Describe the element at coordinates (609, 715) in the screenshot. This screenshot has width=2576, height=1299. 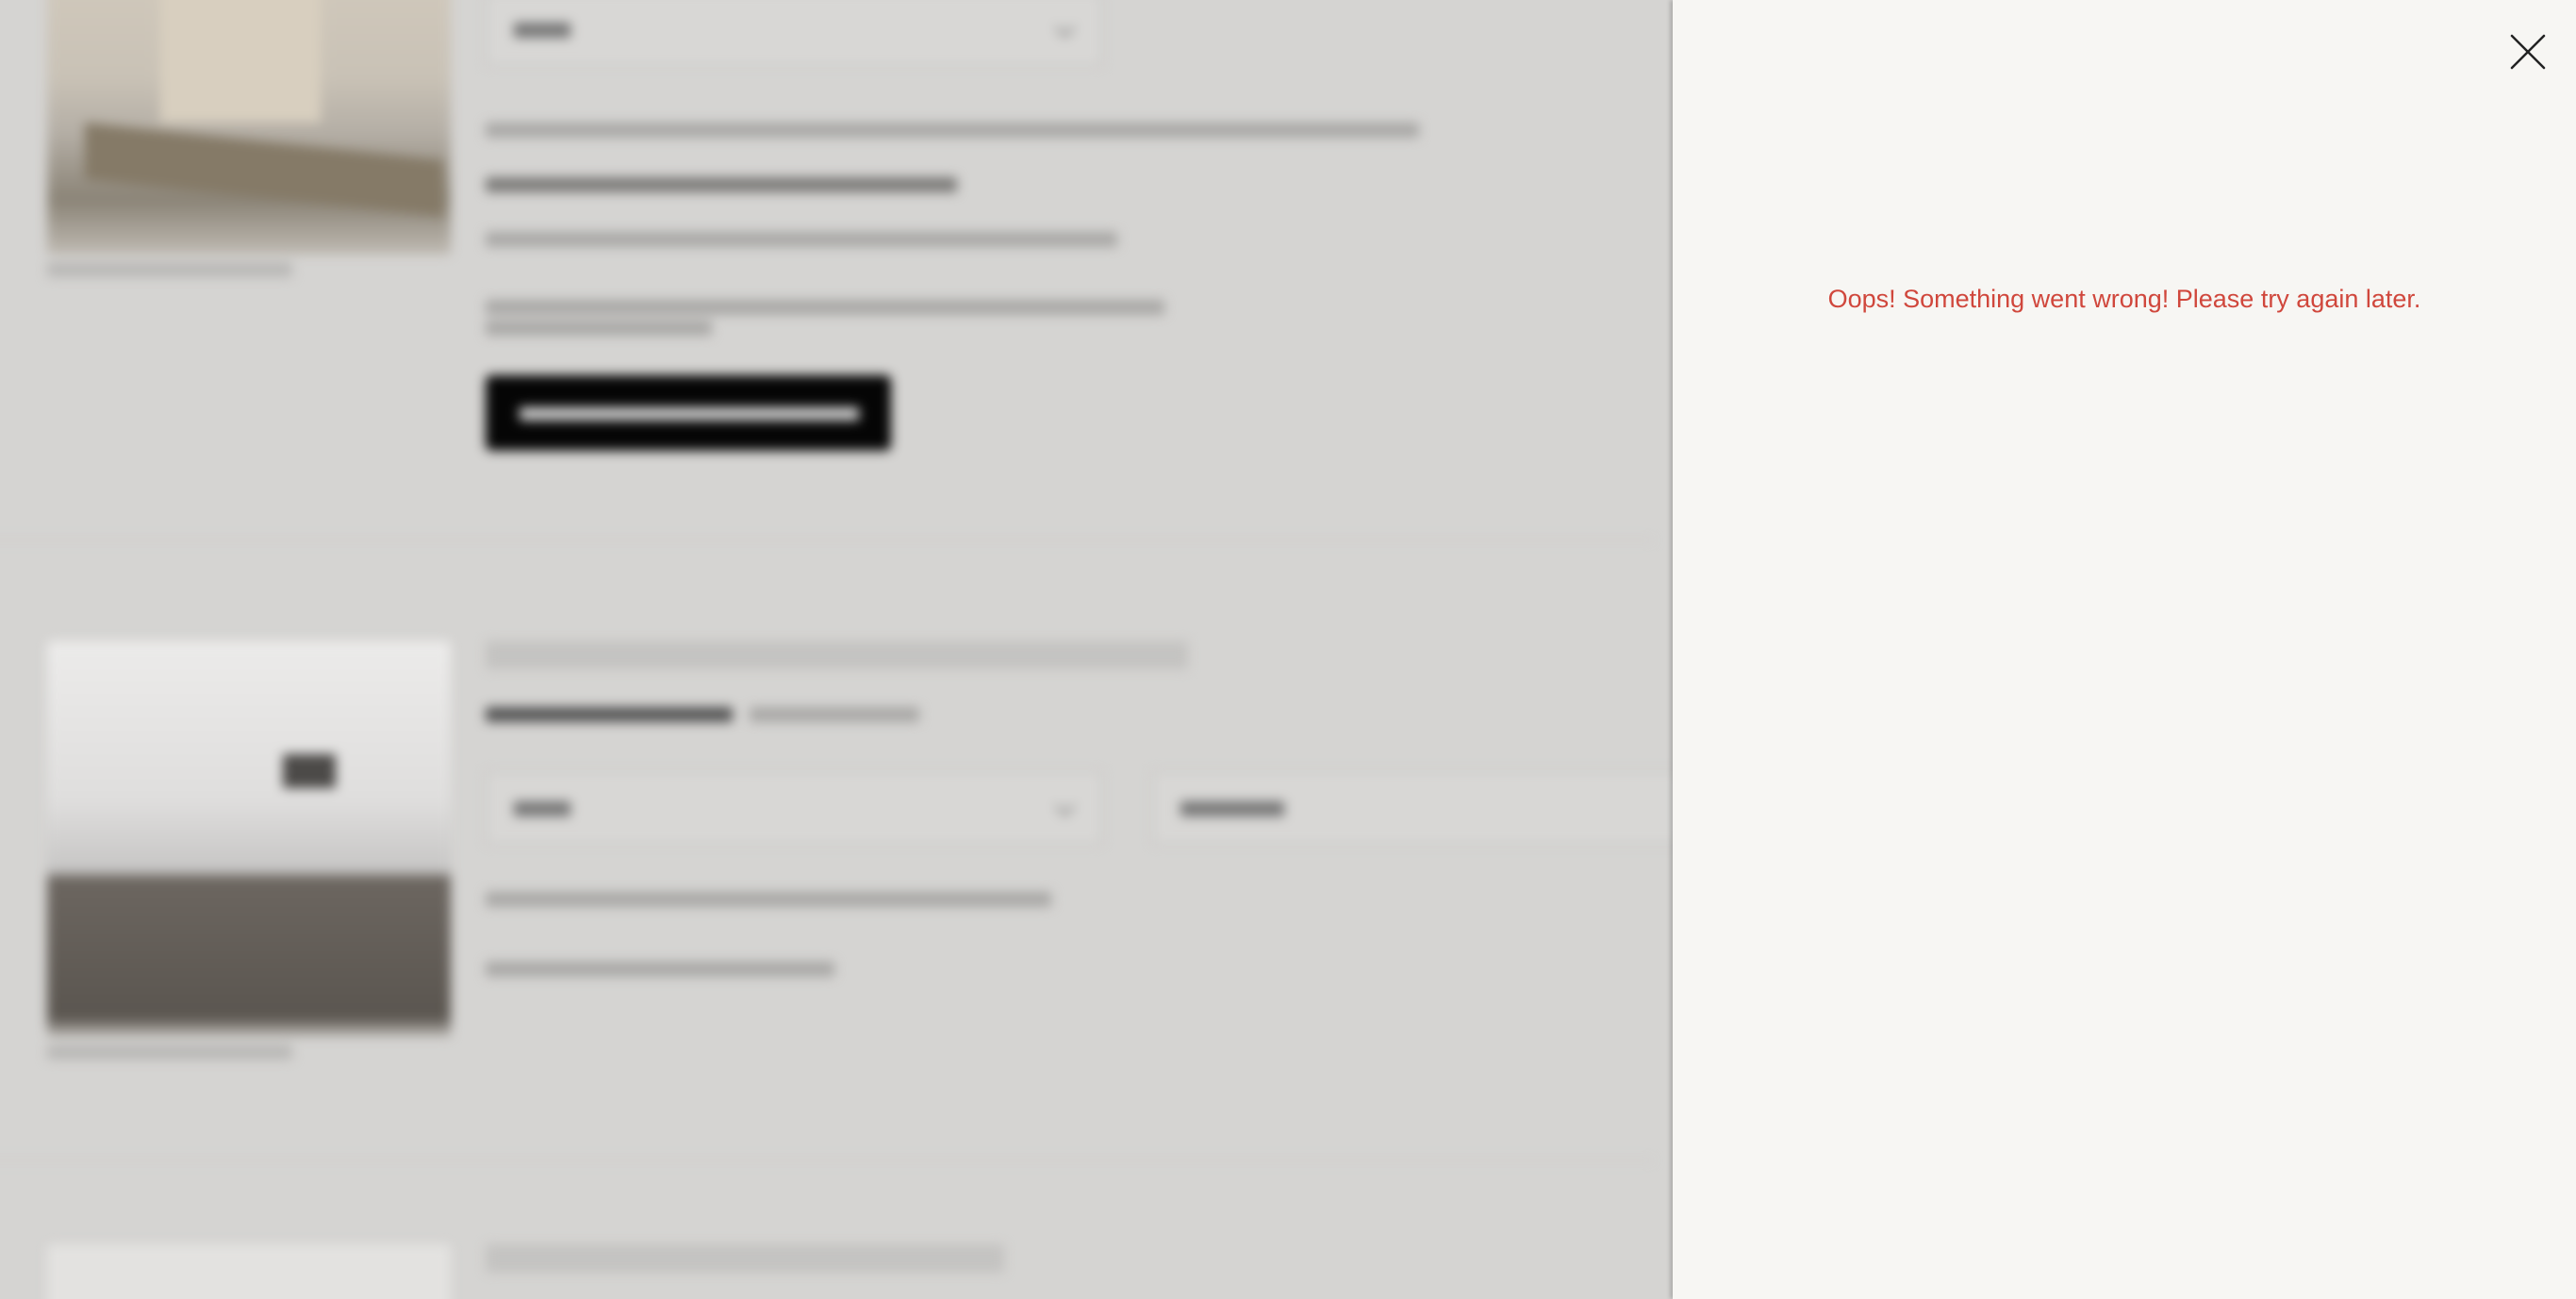
I see `product-price` at that location.